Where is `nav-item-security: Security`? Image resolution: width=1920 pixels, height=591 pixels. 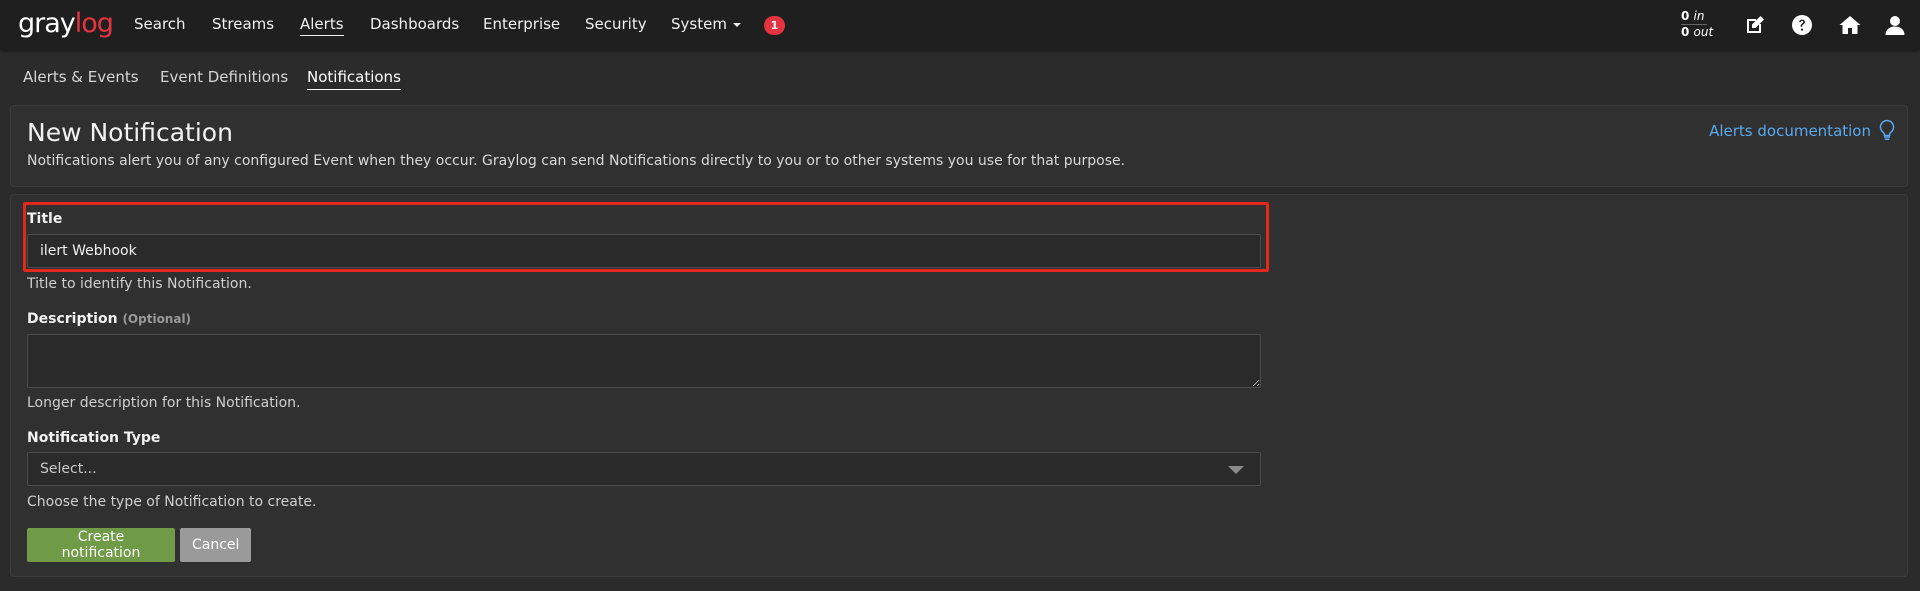 nav-item-security: Security is located at coordinates (616, 24).